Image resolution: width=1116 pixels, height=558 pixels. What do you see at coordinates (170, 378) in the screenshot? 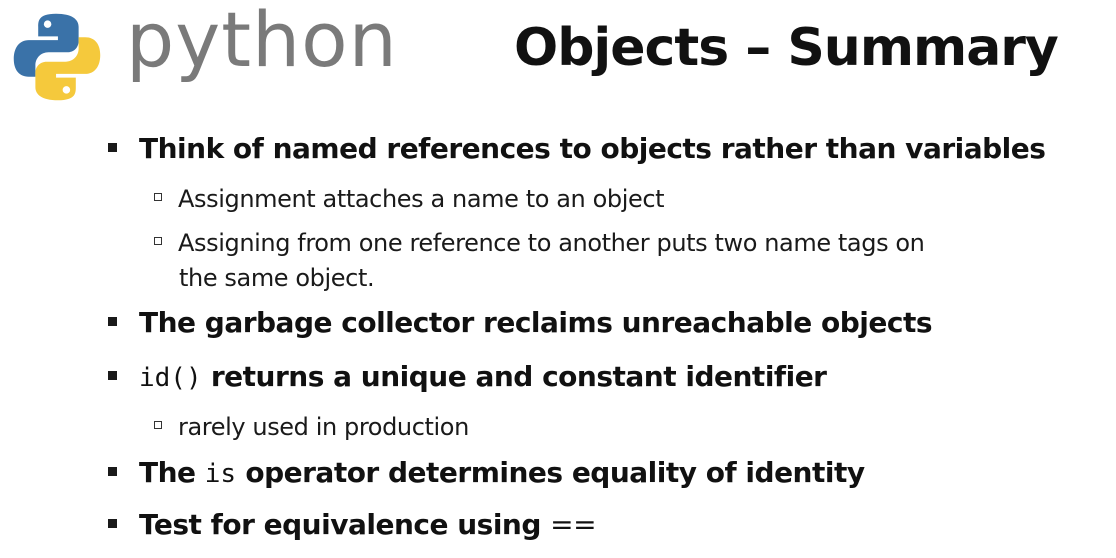
I see `code-id-function: id()` at bounding box center [170, 378].